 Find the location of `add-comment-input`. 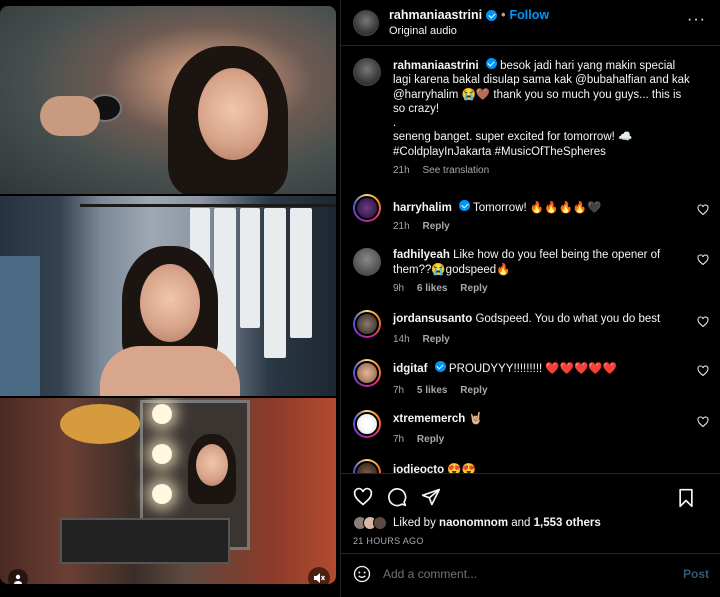

add-comment-input is located at coordinates (523, 573).